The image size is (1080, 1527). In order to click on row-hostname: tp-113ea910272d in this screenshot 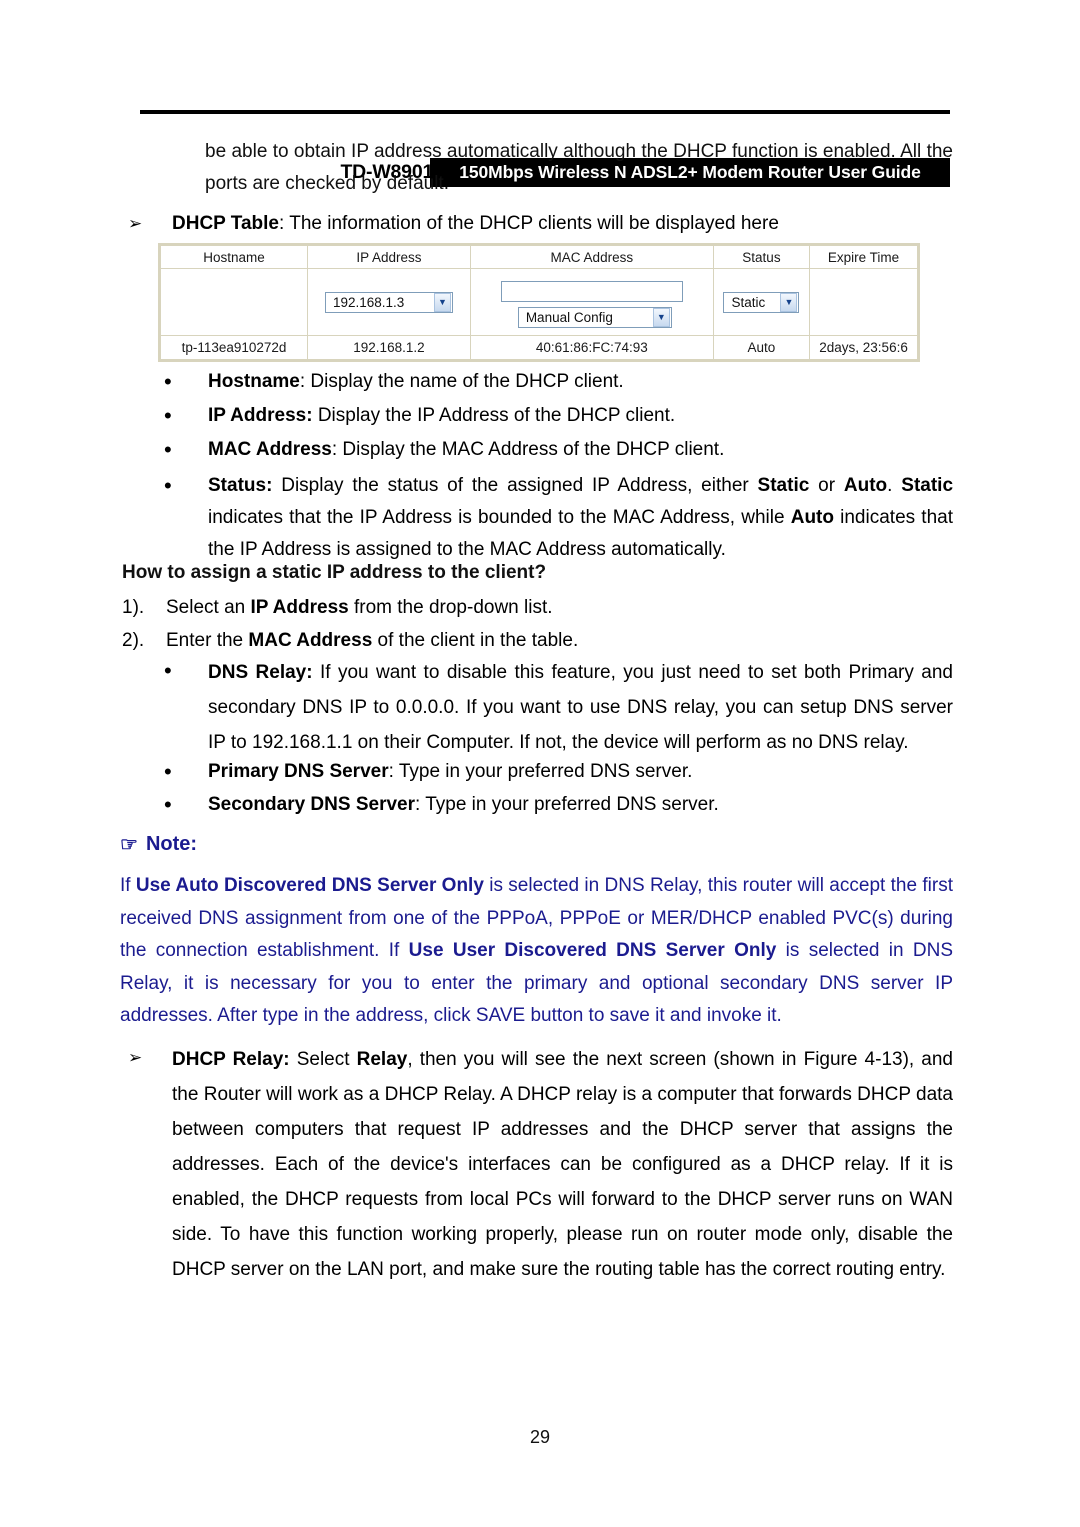, I will do `click(234, 347)`.